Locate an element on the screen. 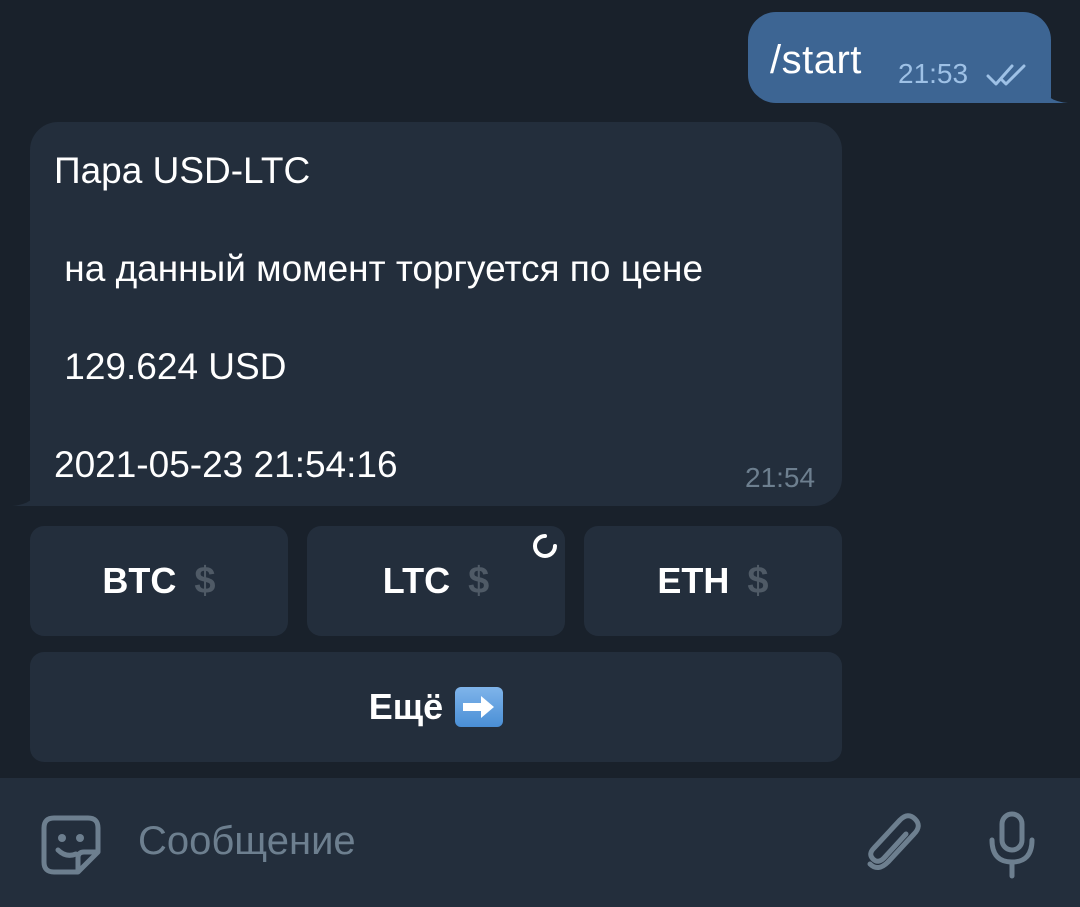  microphone-icon is located at coordinates (1012, 845).